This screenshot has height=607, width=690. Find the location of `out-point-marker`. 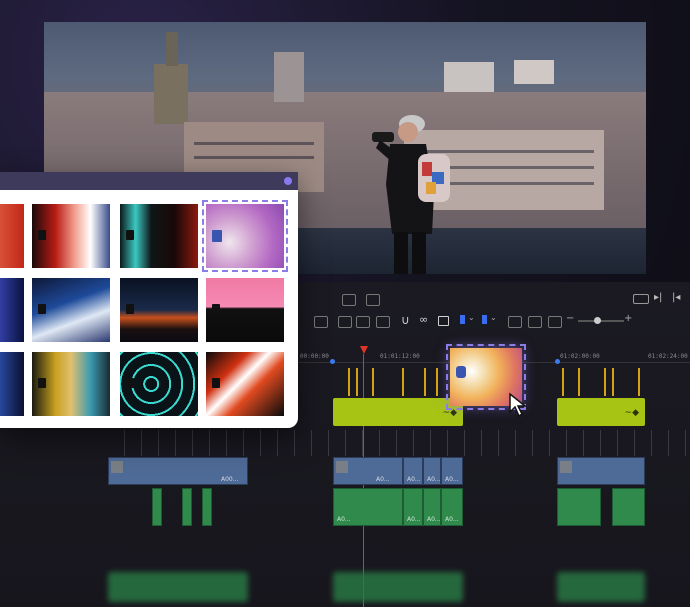

out-point-marker is located at coordinates (557, 361).